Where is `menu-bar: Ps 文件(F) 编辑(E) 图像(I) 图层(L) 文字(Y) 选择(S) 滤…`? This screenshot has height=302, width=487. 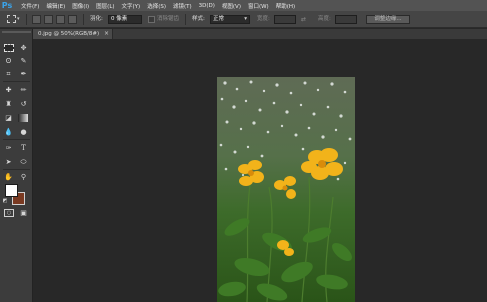
menu-bar: Ps 文件(F) 编辑(E) 图像(I) 图层(L) 文字(Y) 选择(S) 滤… is located at coordinates (243, 5).